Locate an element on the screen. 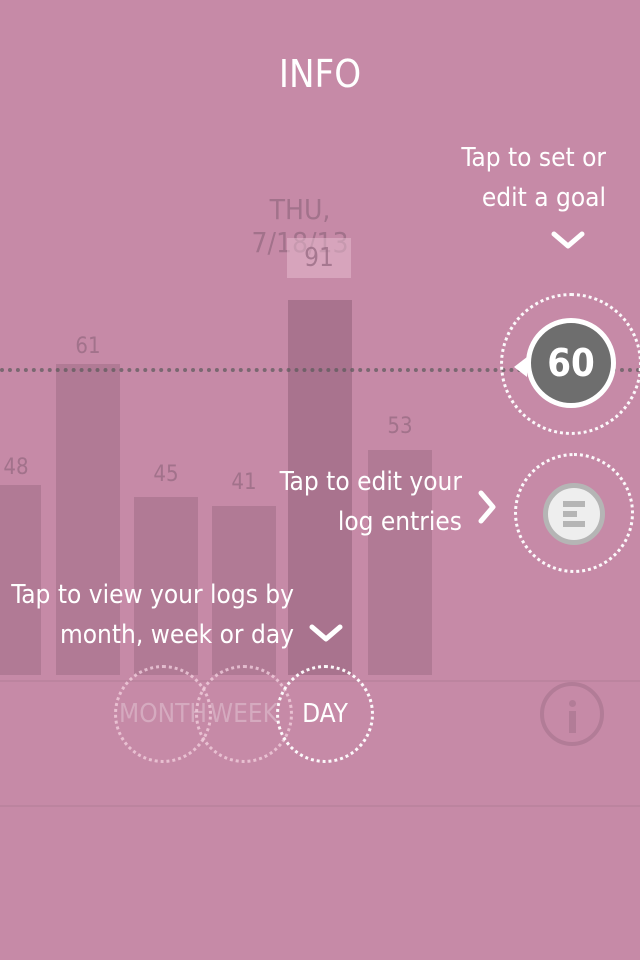  goal-hint-line2: edit a goal is located at coordinates (543, 198).